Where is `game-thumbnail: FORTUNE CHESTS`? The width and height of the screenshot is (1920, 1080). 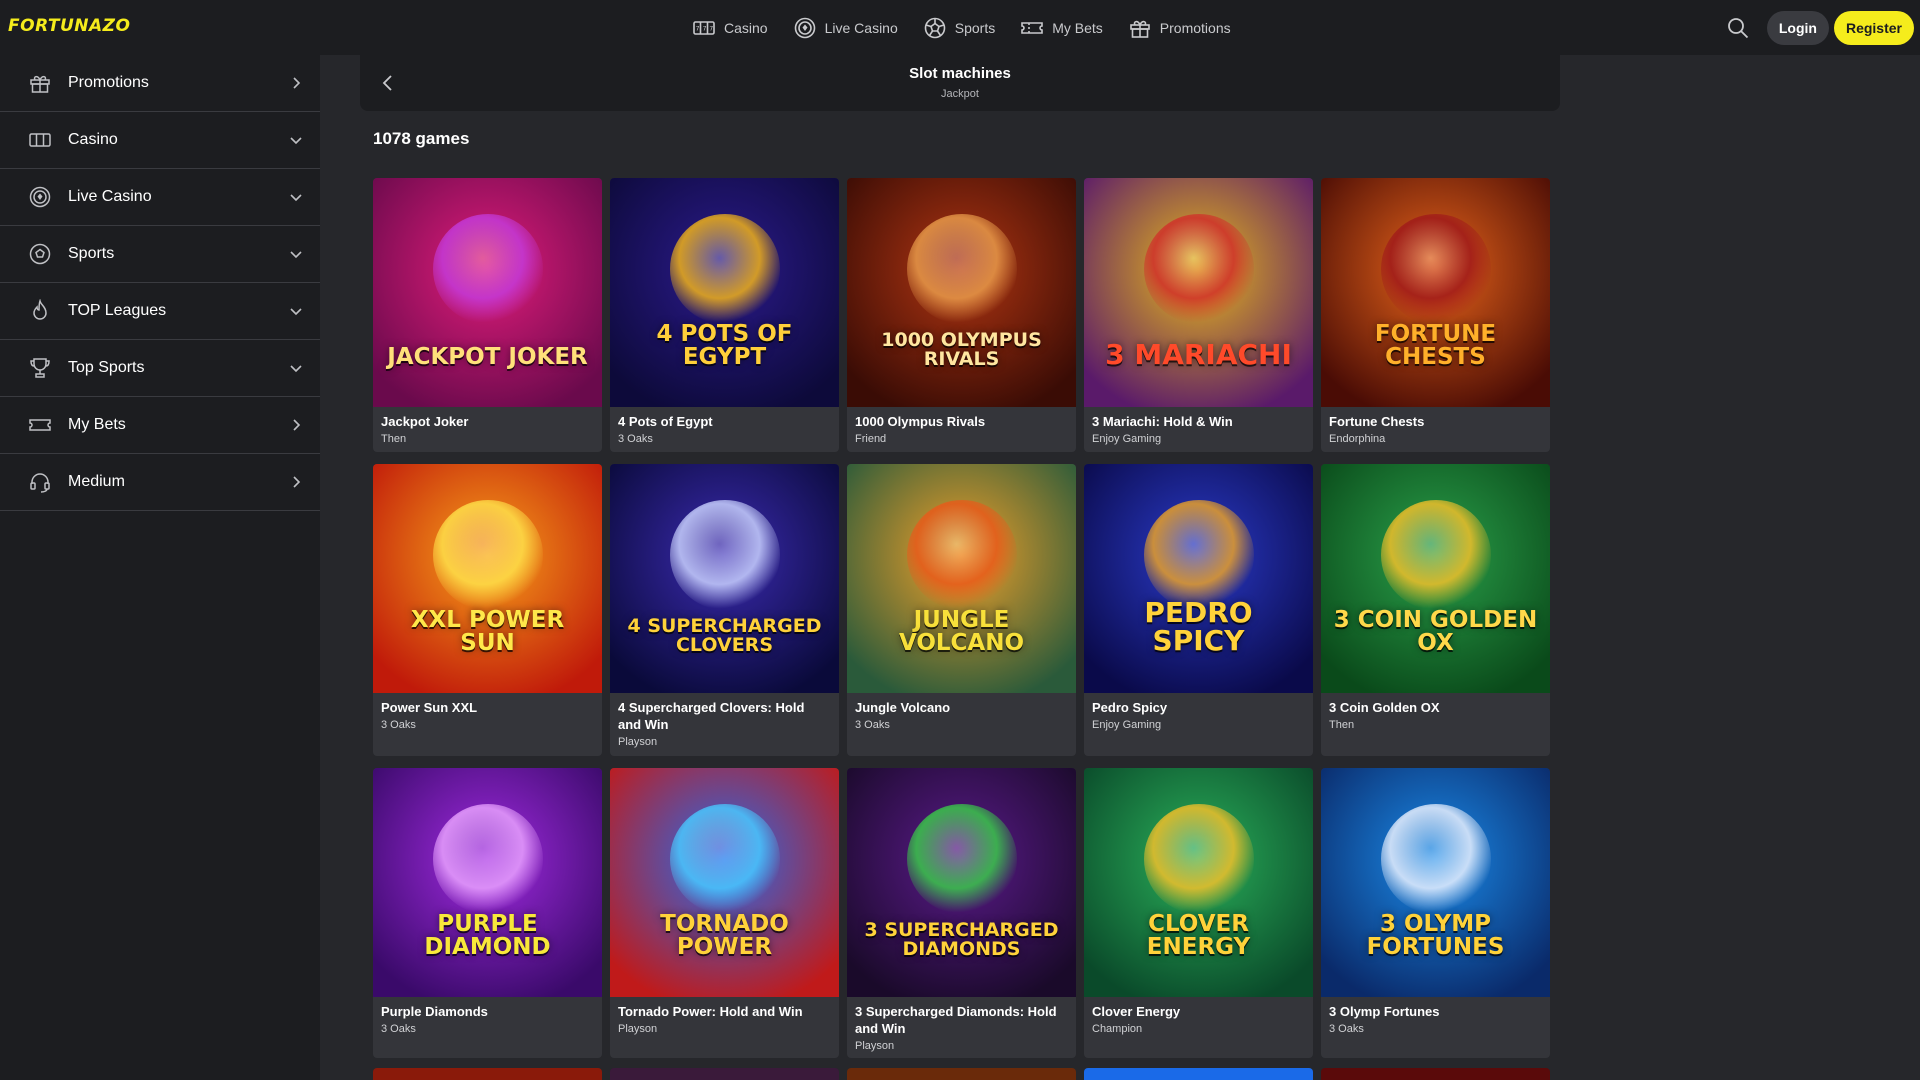
game-thumbnail: FORTUNE CHESTS is located at coordinates (1435, 292).